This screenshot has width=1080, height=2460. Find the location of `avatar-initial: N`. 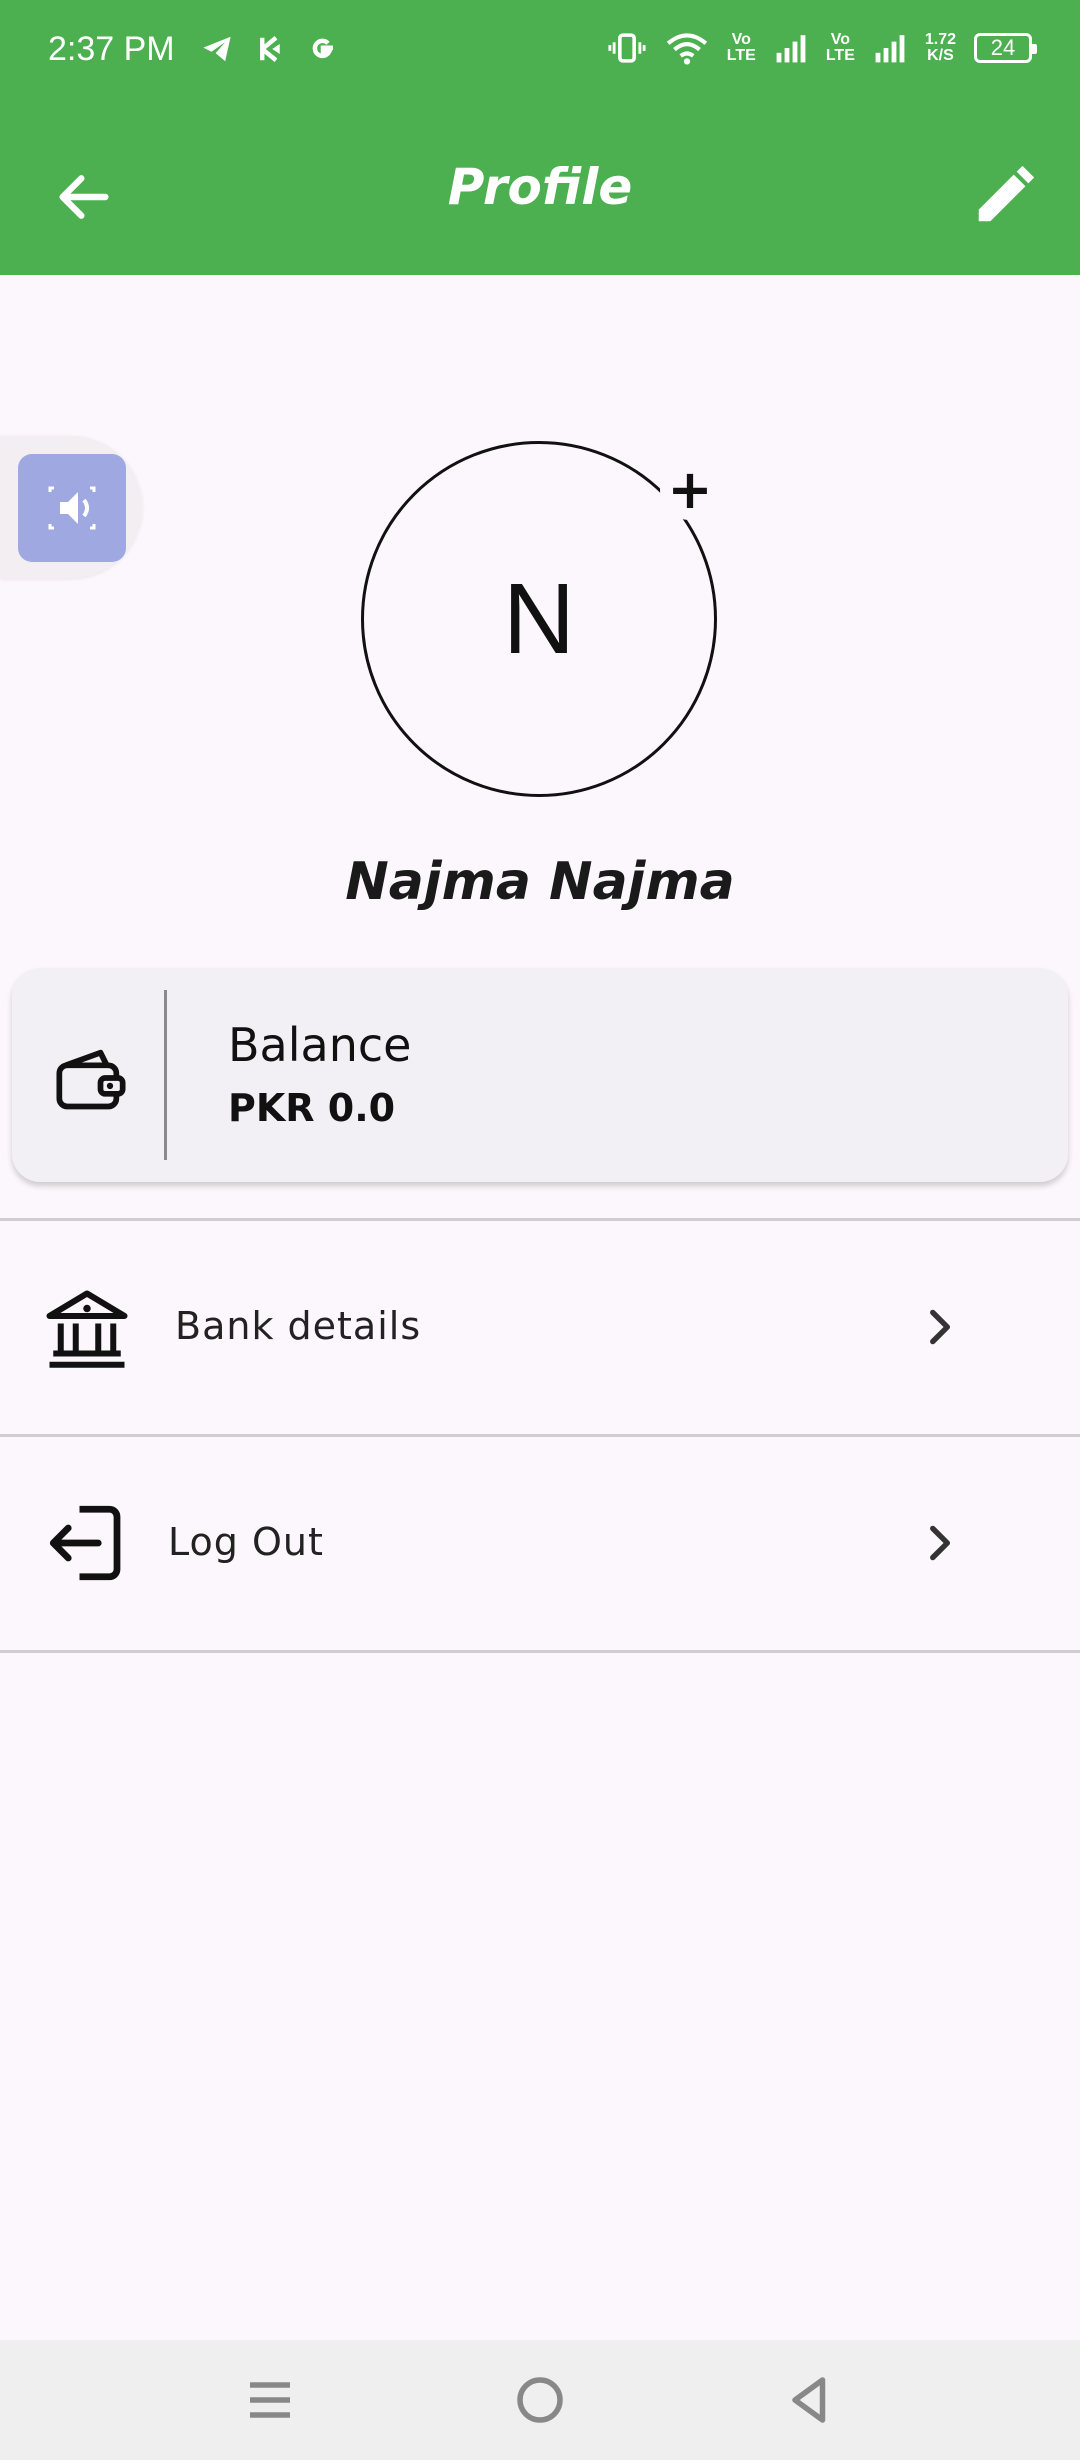

avatar-initial: N is located at coordinates (539, 618).